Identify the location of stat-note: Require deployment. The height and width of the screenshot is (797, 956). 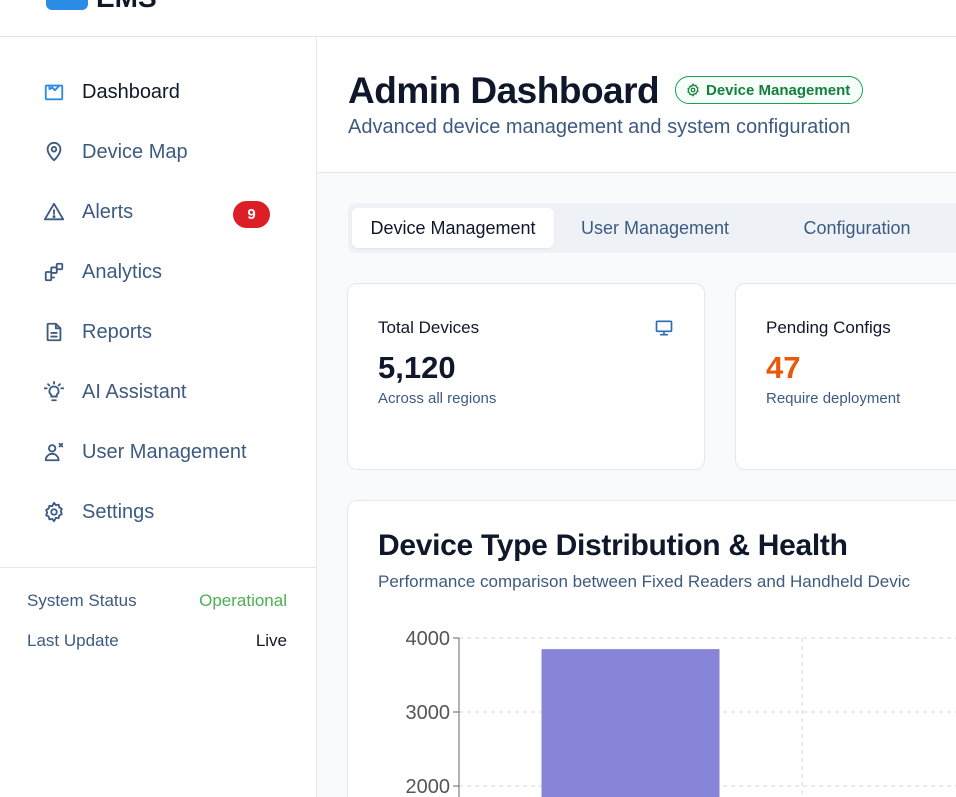
(833, 398).